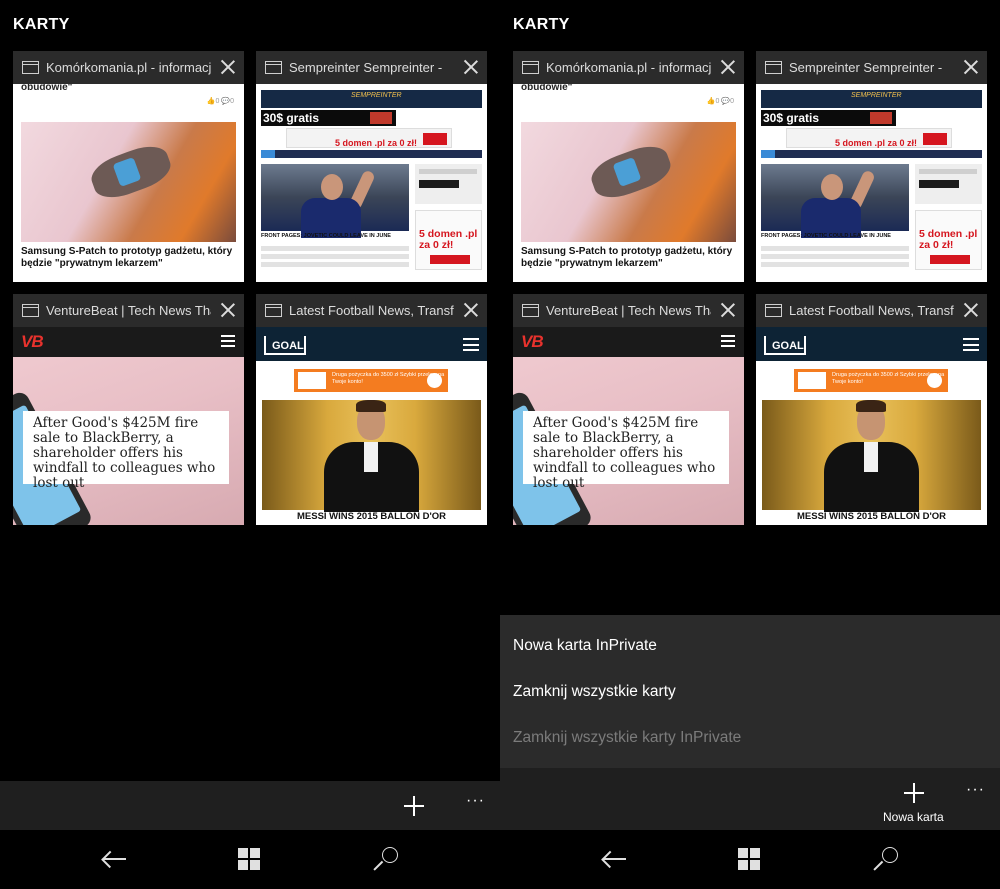 This screenshot has height=889, width=1000. I want to click on new-tab-label: Nowa karta, so click(913, 817).